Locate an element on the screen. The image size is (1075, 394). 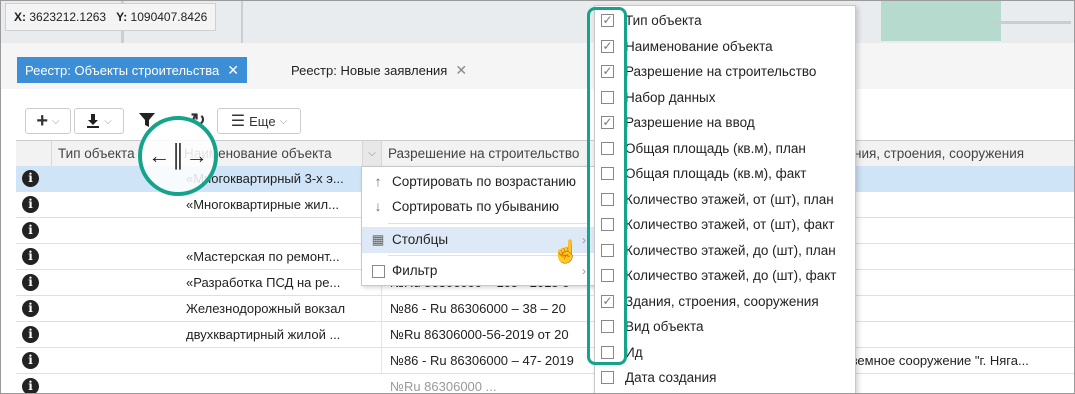
column-option: ✓ Разрешение на строительство is located at coordinates (725, 72).